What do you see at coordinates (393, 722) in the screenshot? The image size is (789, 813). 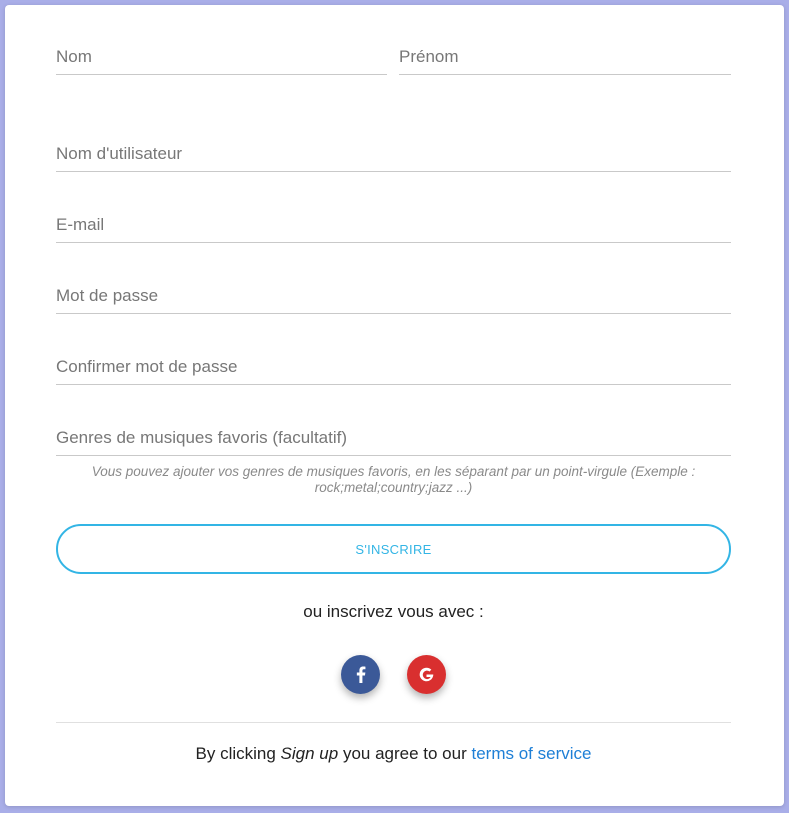 I see `divider` at bounding box center [393, 722].